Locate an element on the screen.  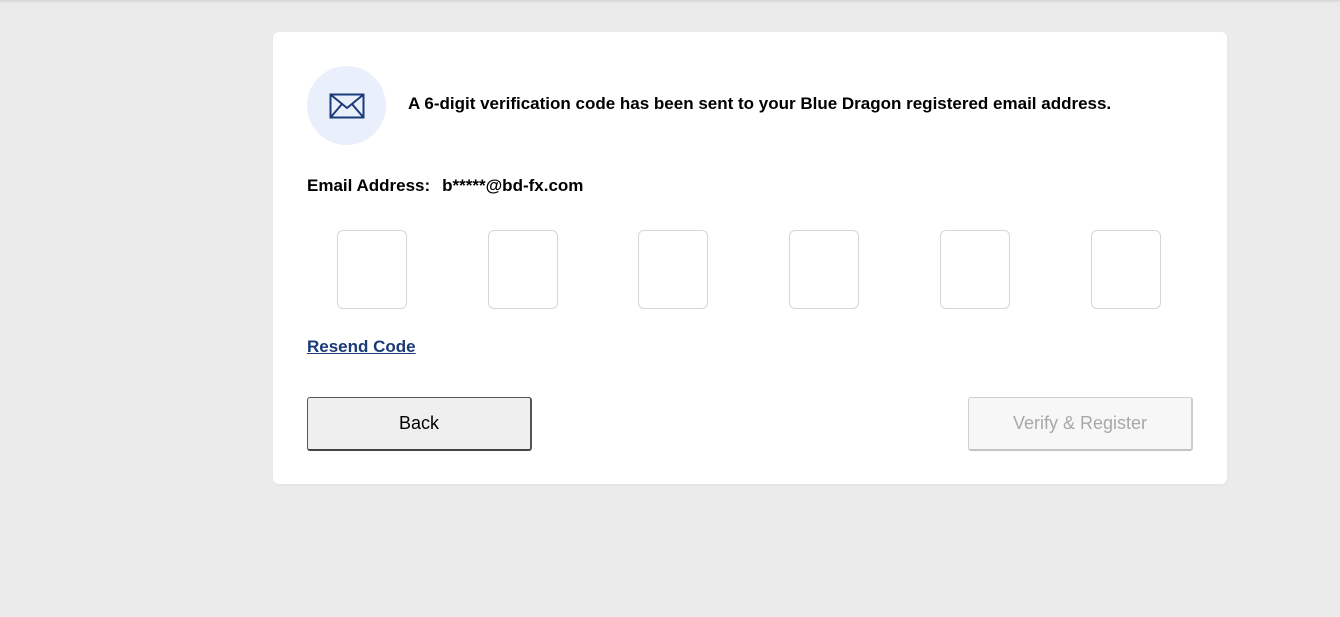
envelope-icon is located at coordinates (346, 105).